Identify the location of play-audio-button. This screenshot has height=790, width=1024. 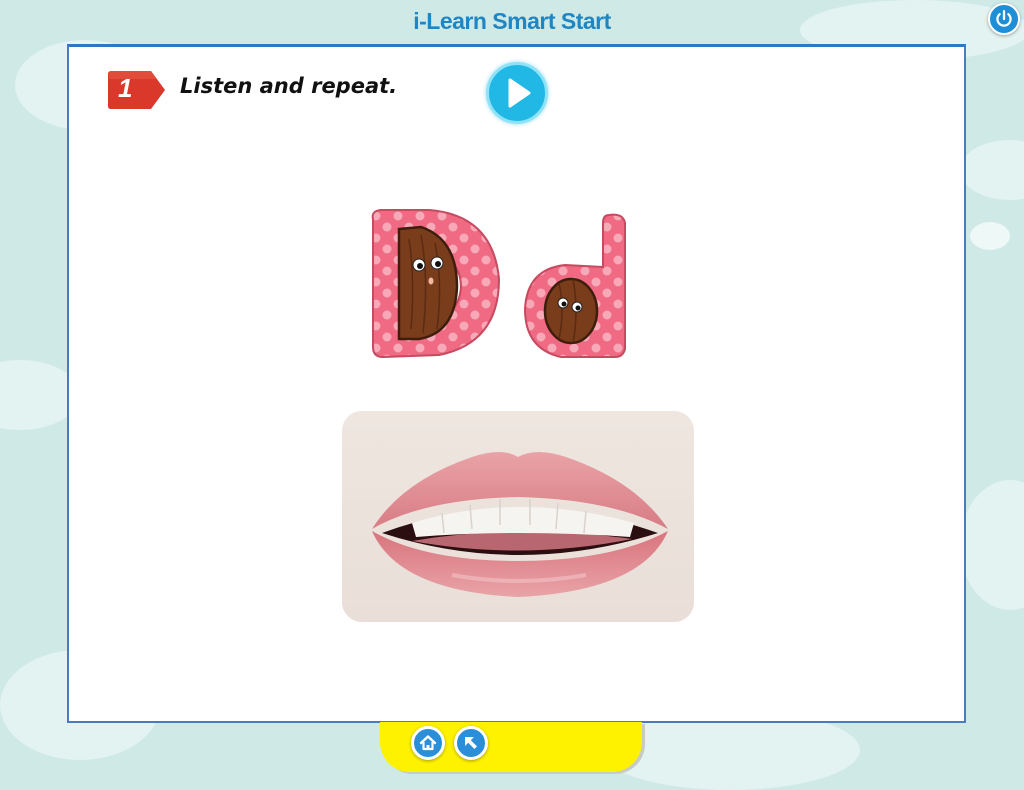
(517, 93).